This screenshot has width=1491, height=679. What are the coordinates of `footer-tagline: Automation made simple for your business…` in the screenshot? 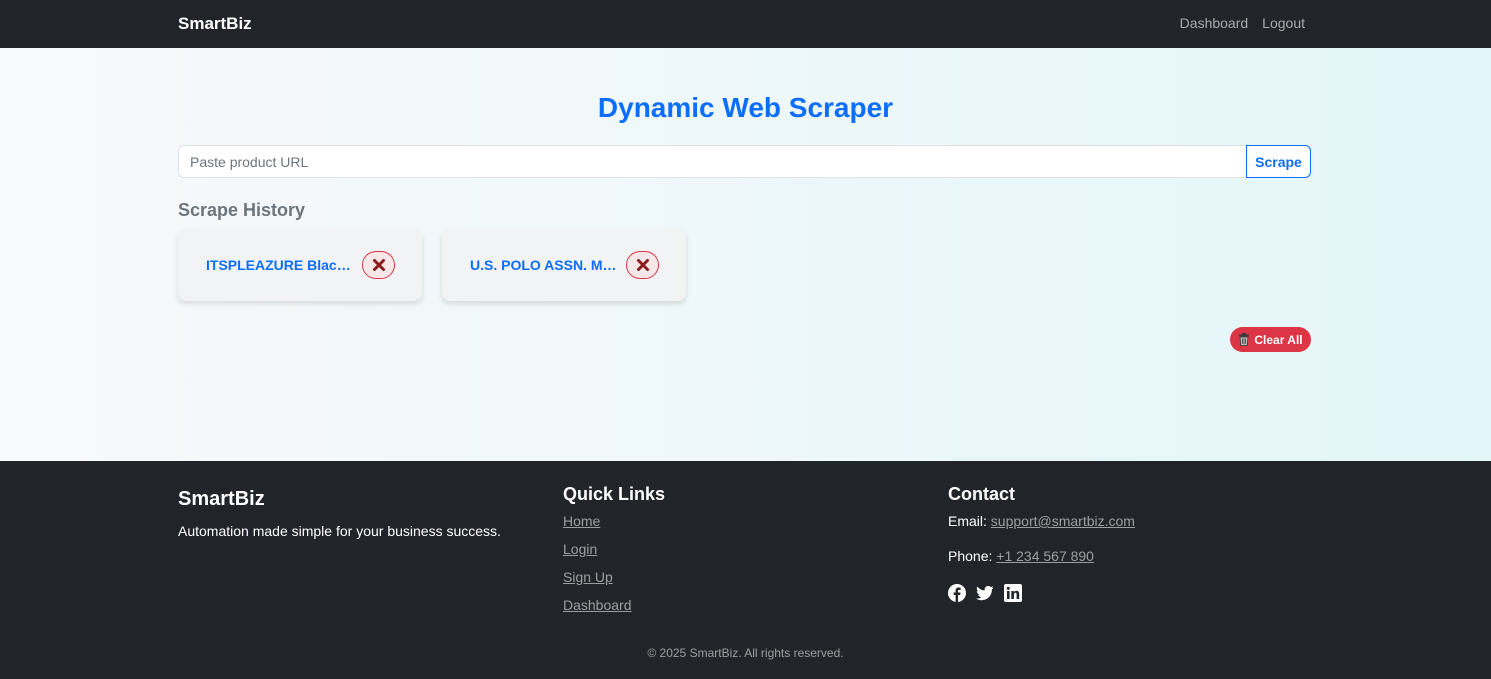 It's located at (339, 531).